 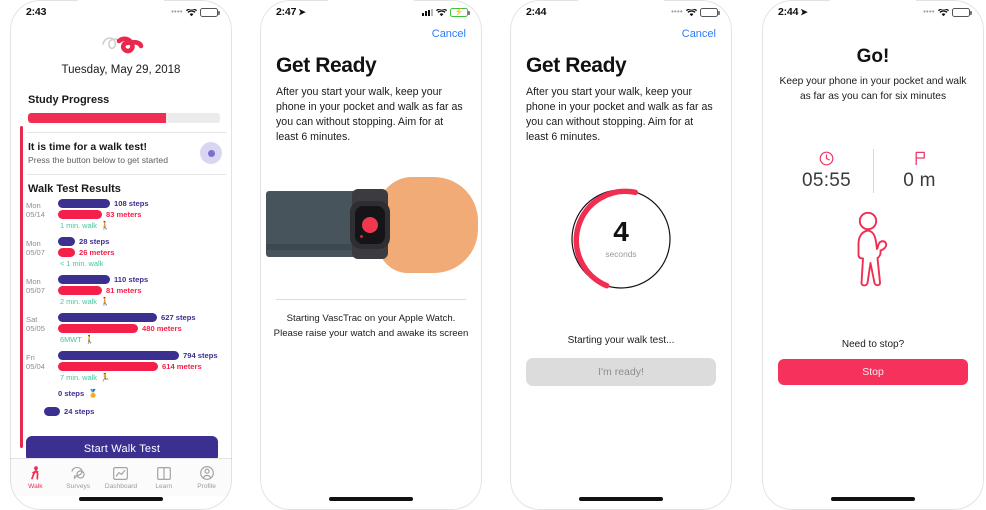 What do you see at coordinates (164, 477) in the screenshot?
I see `tab-learn: Learn` at bounding box center [164, 477].